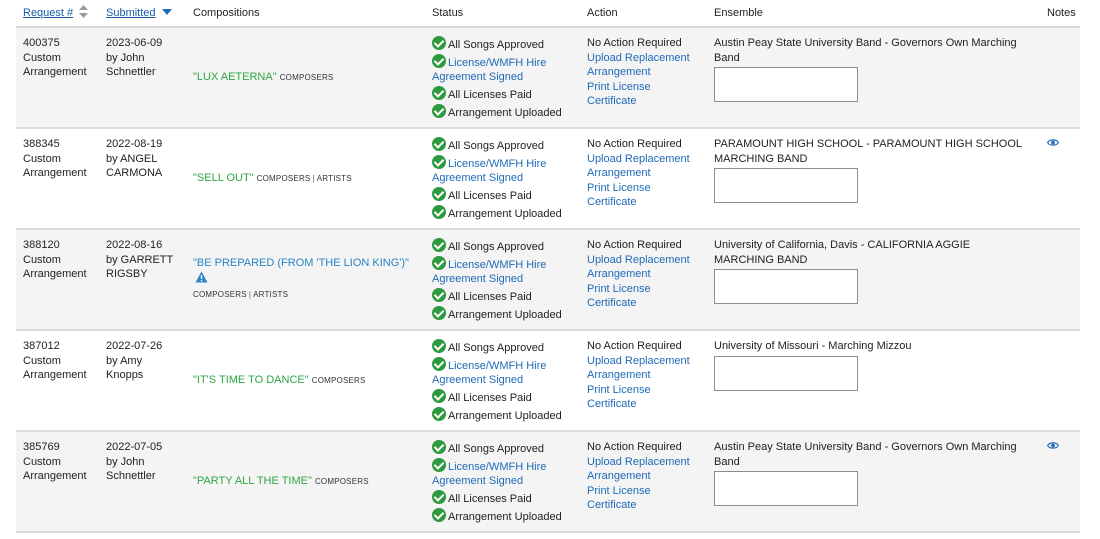 This screenshot has width=1100, height=539. Describe the element at coordinates (48, 13) in the screenshot. I see `sort-request-link: Request #` at that location.